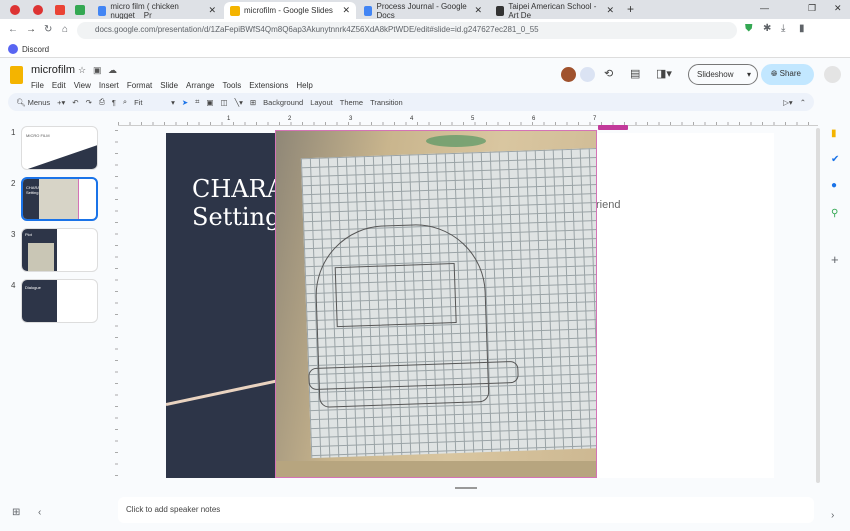 The height and width of the screenshot is (531, 850). Describe the element at coordinates (834, 133) in the screenshot. I see `keep-icon: ▮` at that location.